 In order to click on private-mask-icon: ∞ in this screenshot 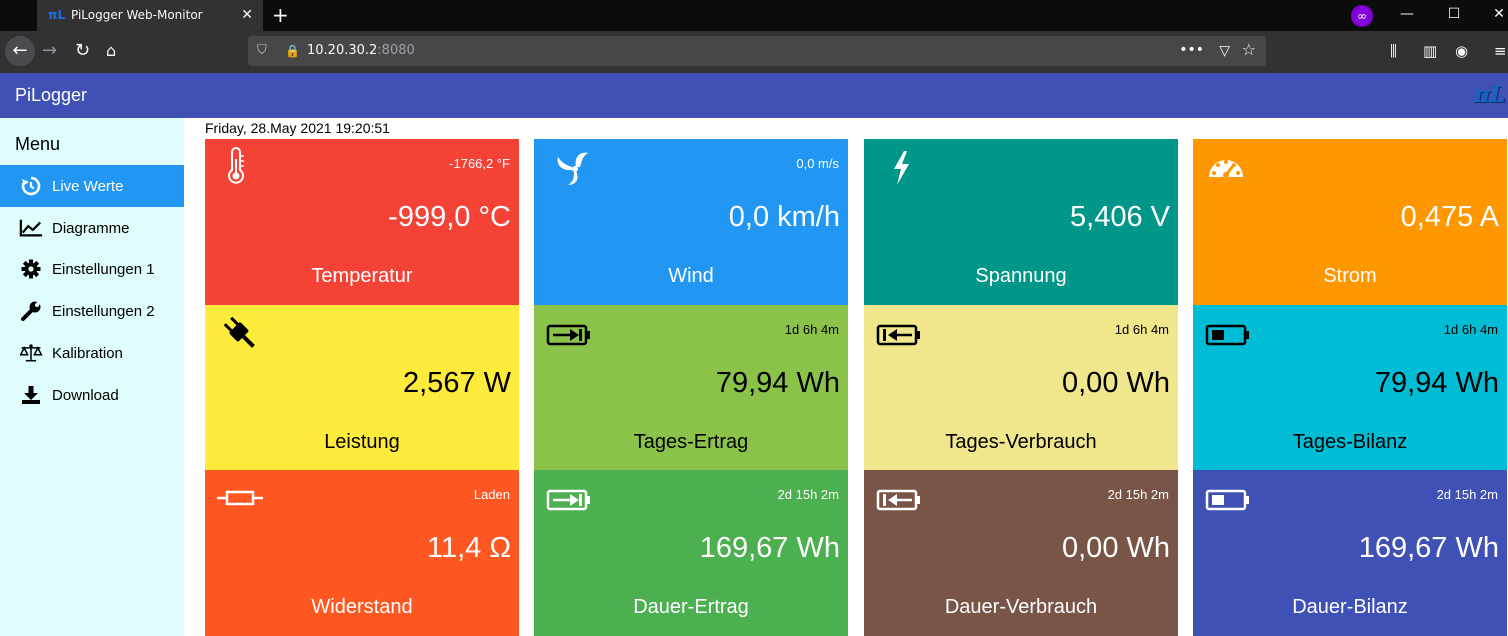, I will do `click(1362, 16)`.